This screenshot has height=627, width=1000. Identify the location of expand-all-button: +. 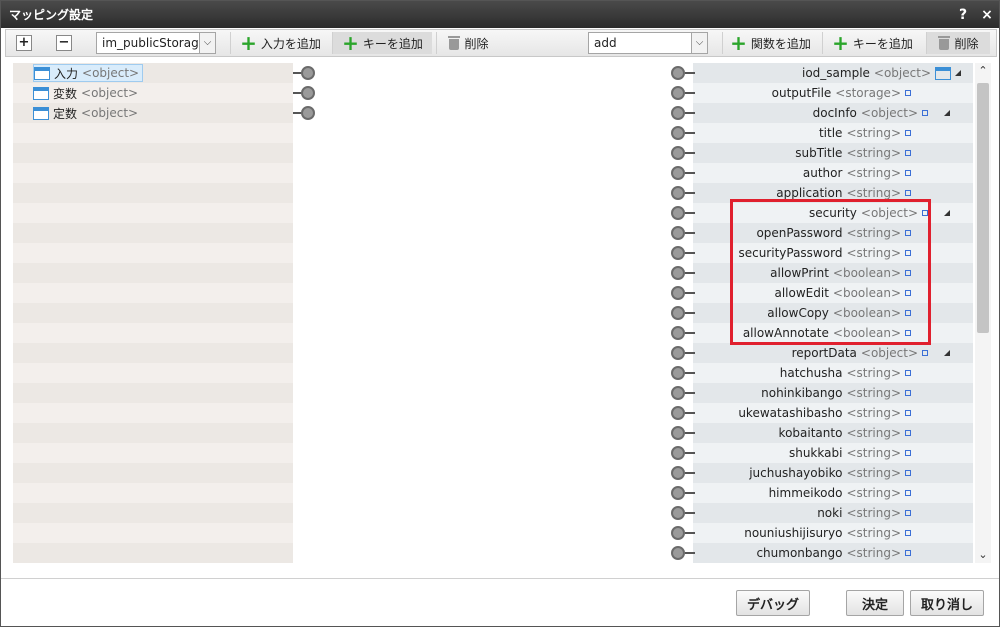
(24, 43).